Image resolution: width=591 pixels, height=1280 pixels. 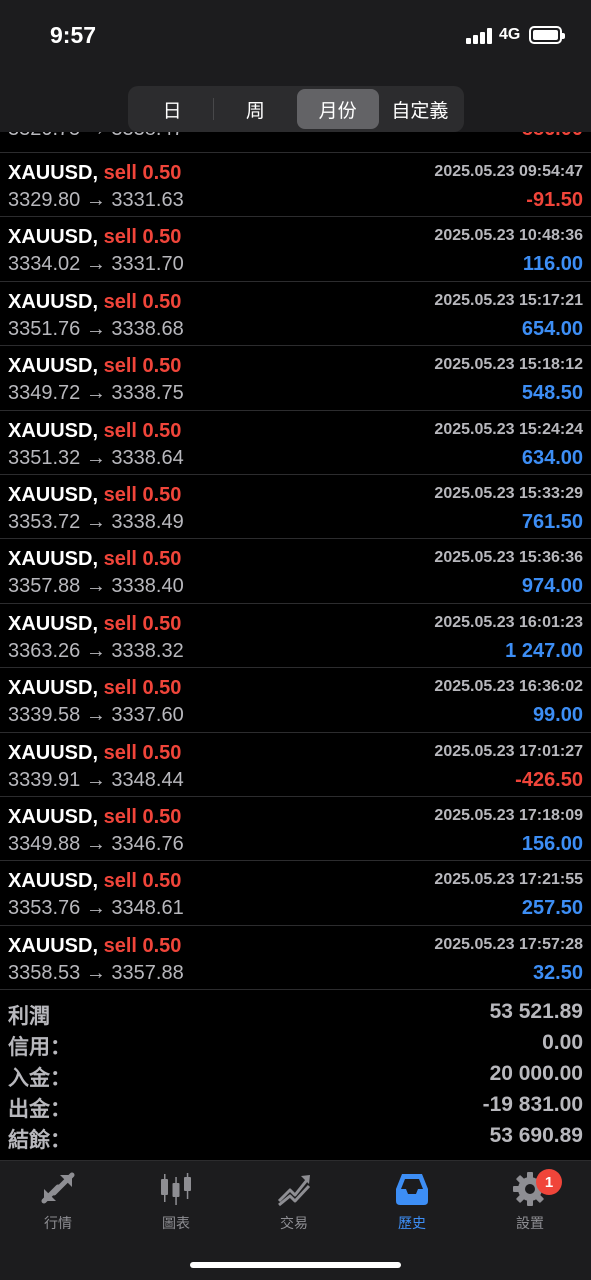 What do you see at coordinates (557, 972) in the screenshot?
I see `trade-profit: 32.50` at bounding box center [557, 972].